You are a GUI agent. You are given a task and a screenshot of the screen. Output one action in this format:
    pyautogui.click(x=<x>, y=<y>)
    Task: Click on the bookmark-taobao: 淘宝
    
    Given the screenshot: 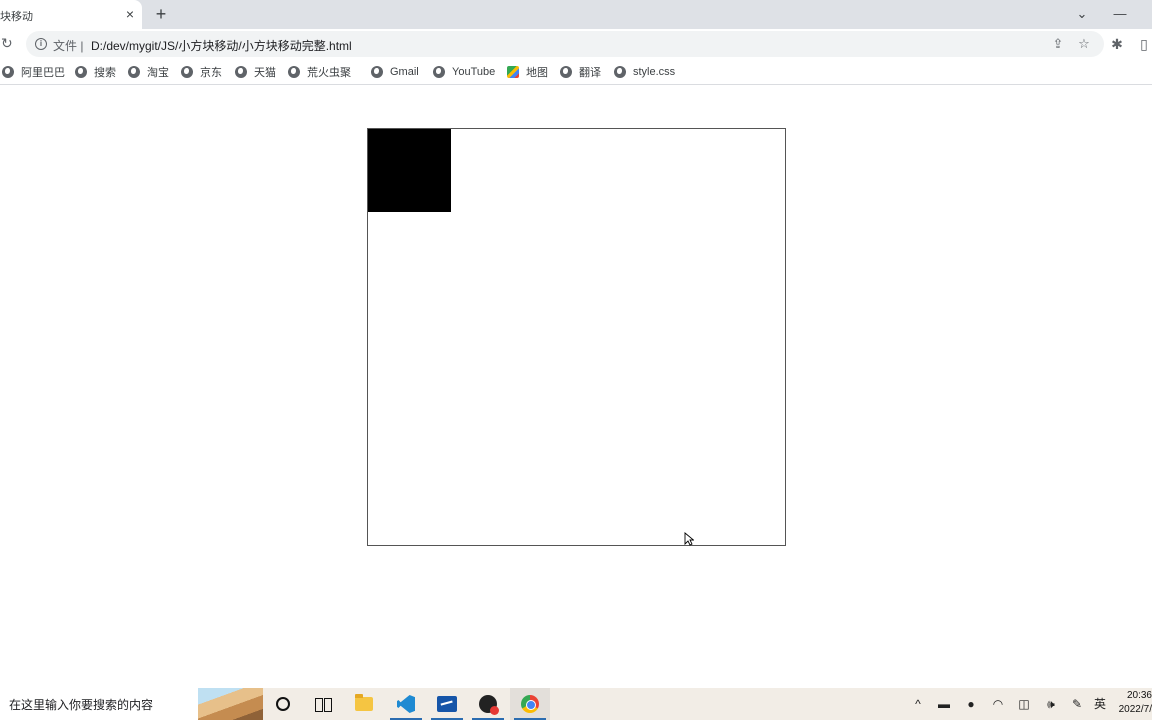 What is the action you would take?
    pyautogui.click(x=148, y=72)
    